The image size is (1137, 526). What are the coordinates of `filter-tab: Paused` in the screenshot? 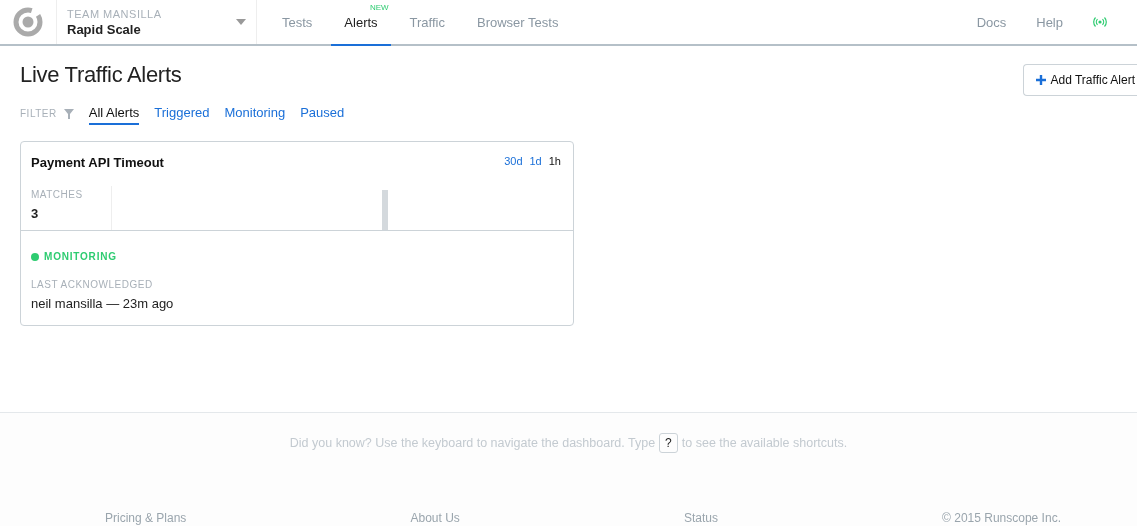 It's located at (322, 113).